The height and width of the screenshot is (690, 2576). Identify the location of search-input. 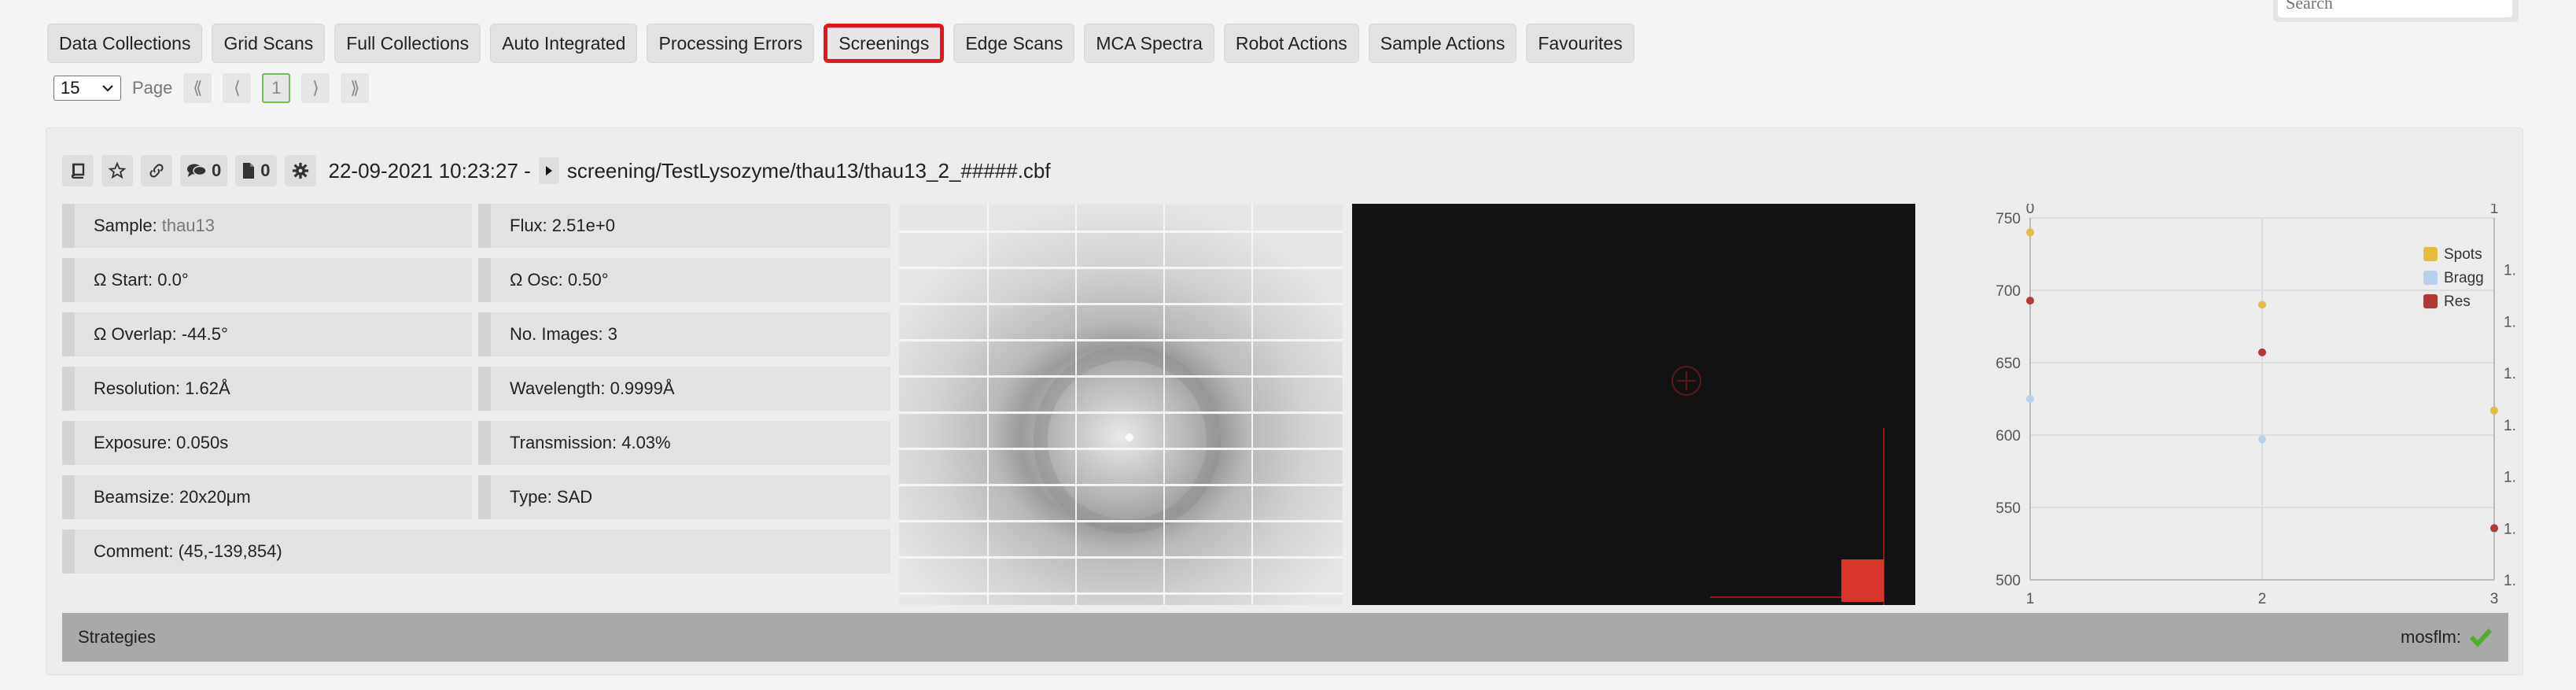
(2395, 8).